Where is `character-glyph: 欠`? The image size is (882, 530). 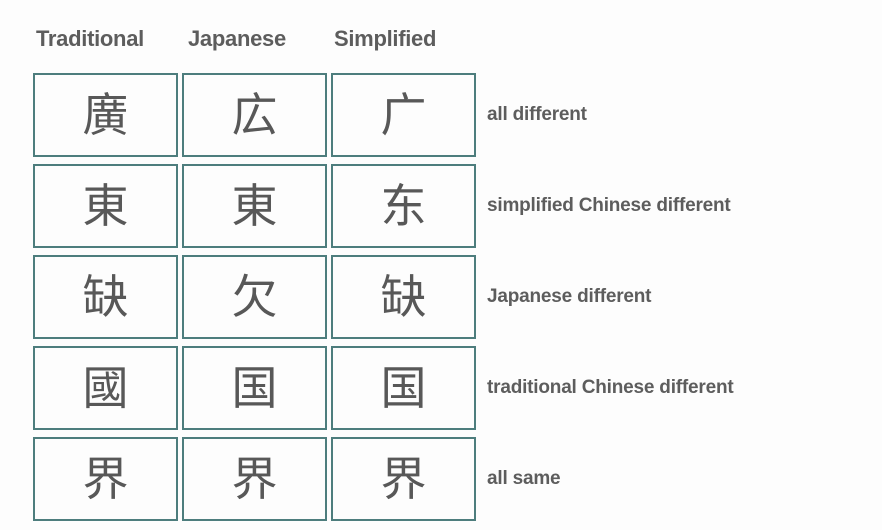 character-glyph: 欠 is located at coordinates (254, 297).